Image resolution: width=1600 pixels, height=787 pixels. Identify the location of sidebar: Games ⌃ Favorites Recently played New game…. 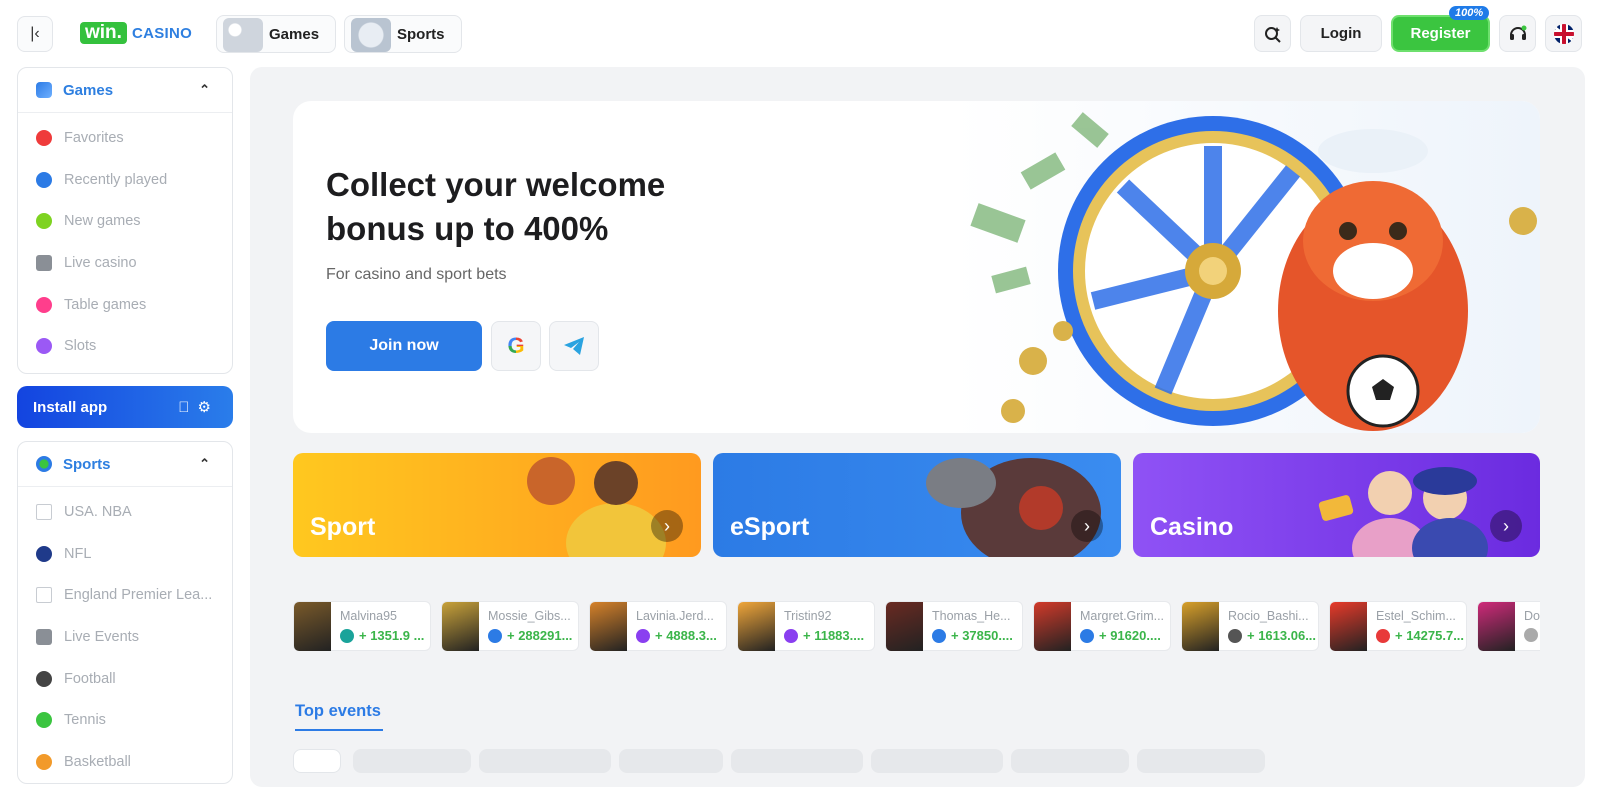
(125, 425).